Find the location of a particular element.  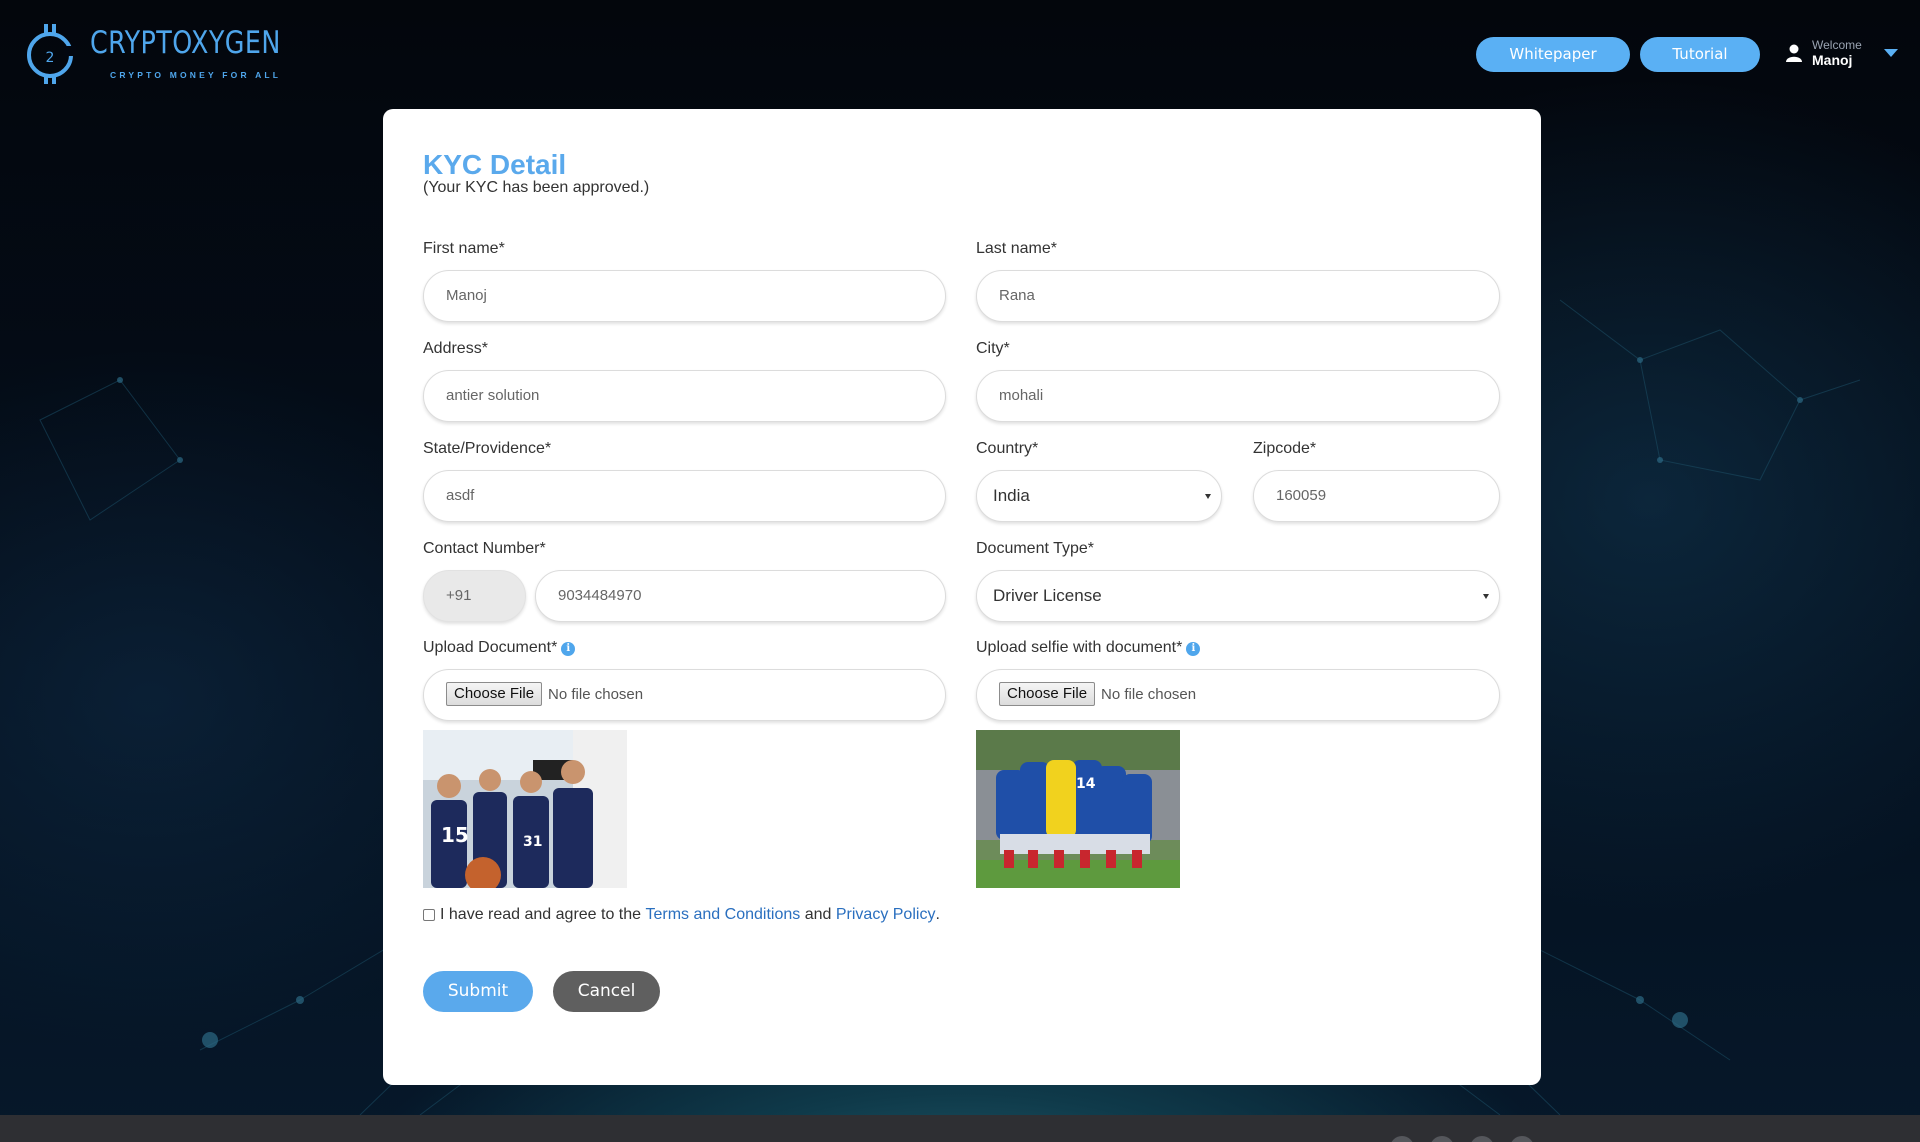

upload-document-label: Upload Document* i is located at coordinates (499, 648).